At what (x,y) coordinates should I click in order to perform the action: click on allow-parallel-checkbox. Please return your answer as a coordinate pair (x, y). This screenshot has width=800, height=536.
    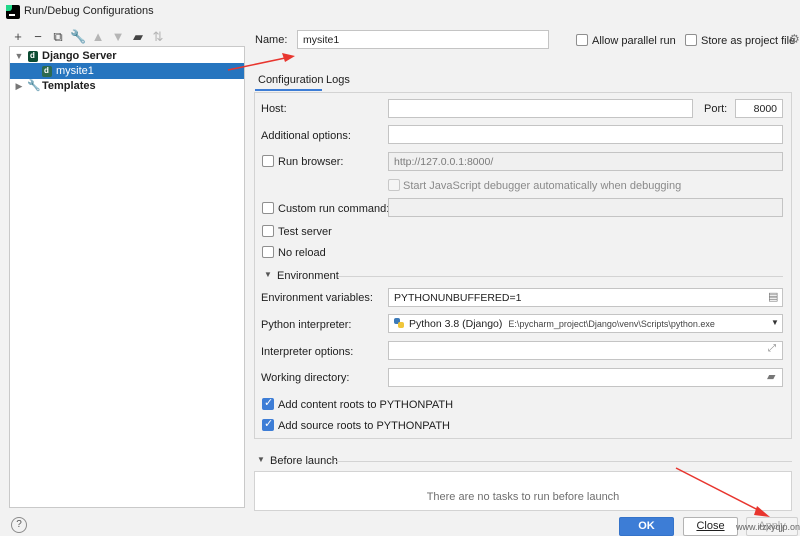
    Looking at the image, I should click on (582, 40).